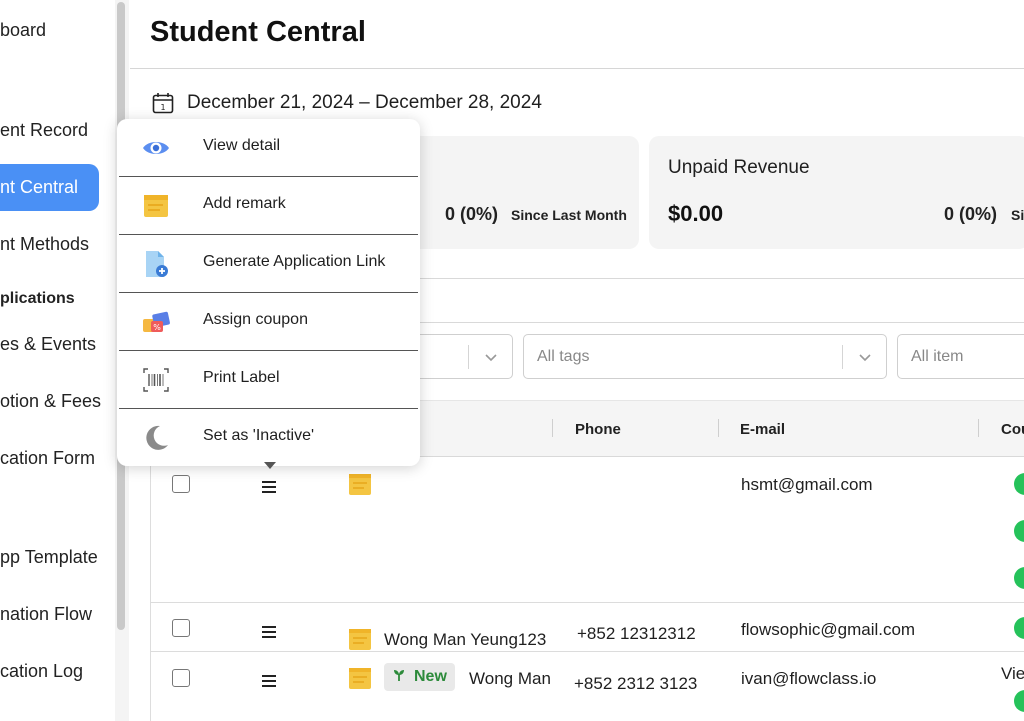 The width and height of the screenshot is (1024, 721). Describe the element at coordinates (255, 319) in the screenshot. I see `menu-item-label: Assign coupon` at that location.